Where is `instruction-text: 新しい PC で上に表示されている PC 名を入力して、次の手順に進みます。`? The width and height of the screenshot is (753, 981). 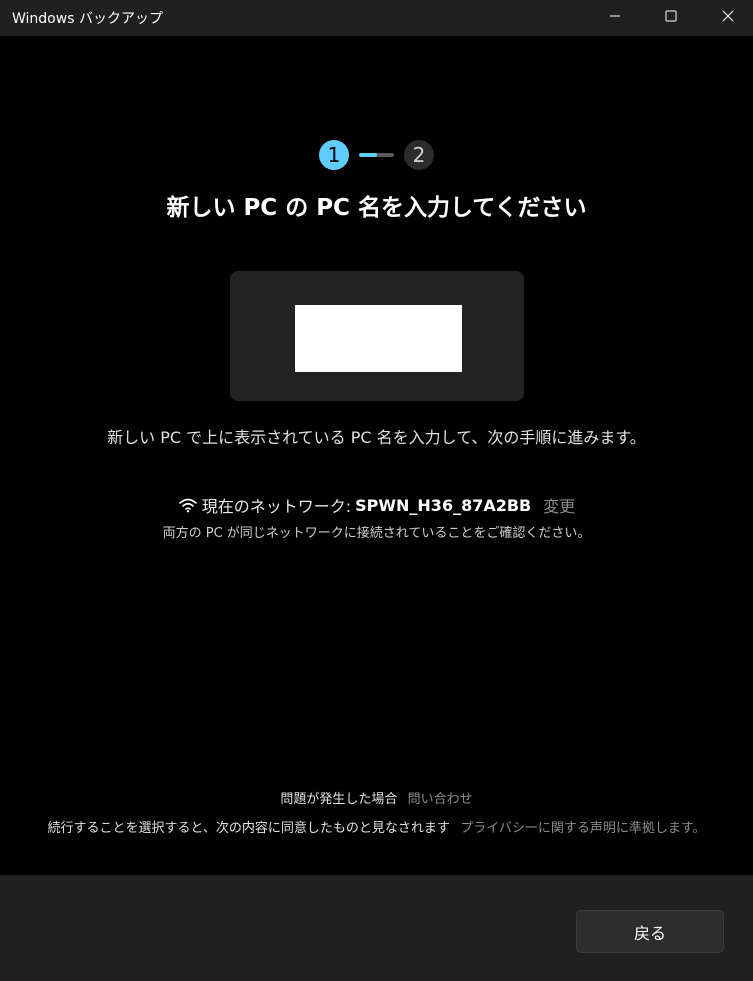
instruction-text: 新しい PC で上に表示されている PC 名を入力して、次の手順に進みます。 is located at coordinates (376, 437).